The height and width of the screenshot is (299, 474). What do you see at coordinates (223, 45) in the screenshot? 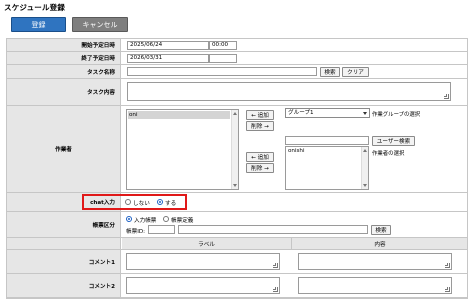
I see `start-time-input: 00:00` at bounding box center [223, 45].